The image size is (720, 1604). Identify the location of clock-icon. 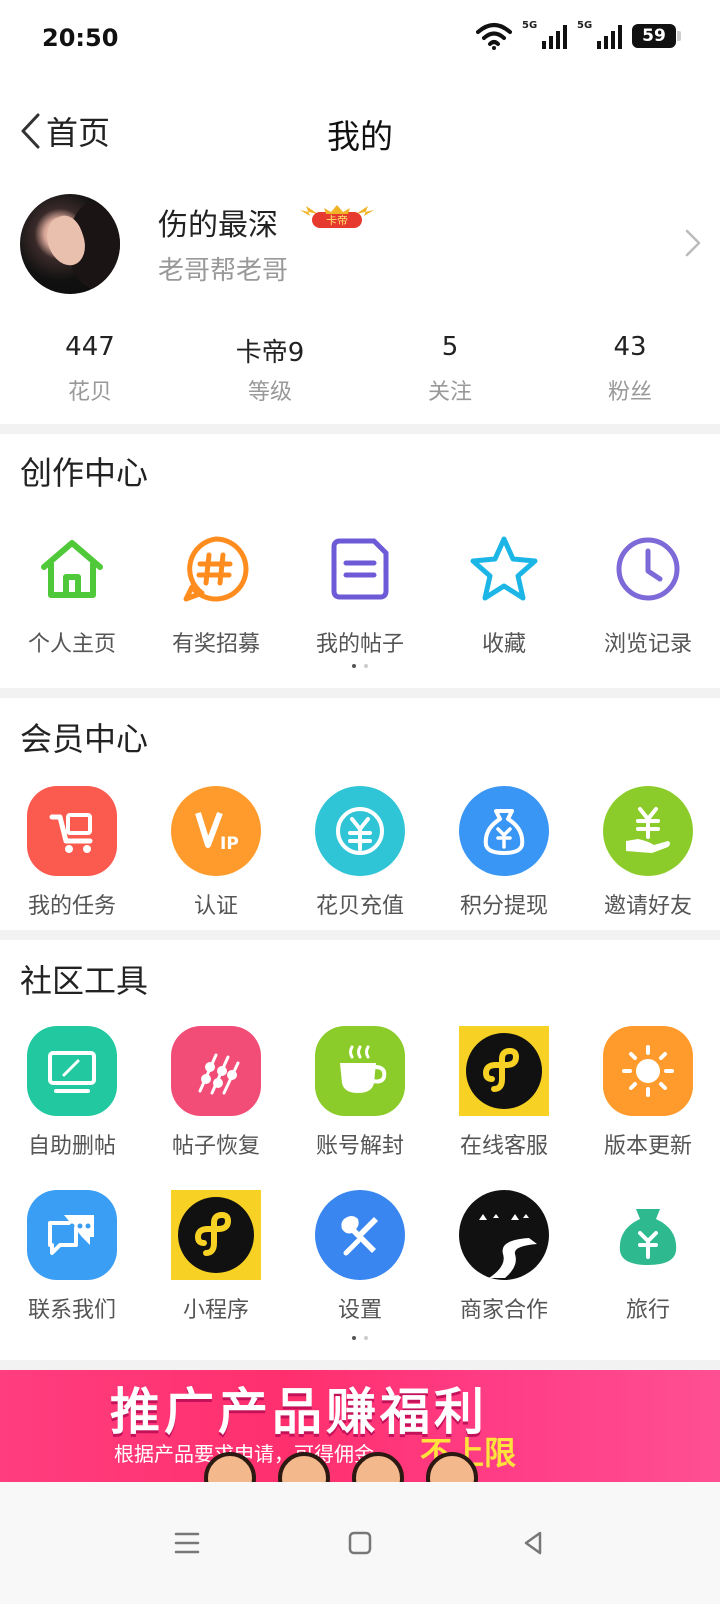
(648, 569).